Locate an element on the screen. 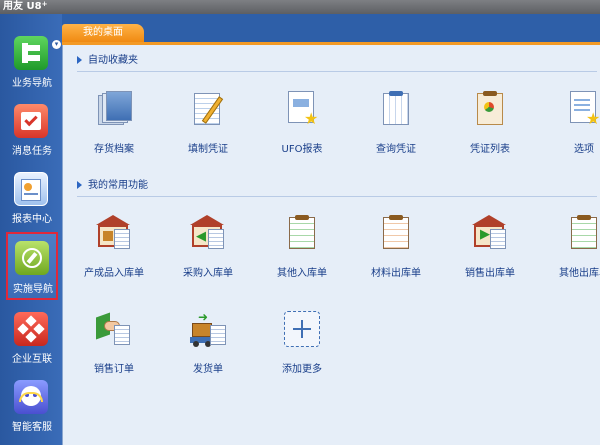  fill-voucher-icon is located at coordinates (208, 109).